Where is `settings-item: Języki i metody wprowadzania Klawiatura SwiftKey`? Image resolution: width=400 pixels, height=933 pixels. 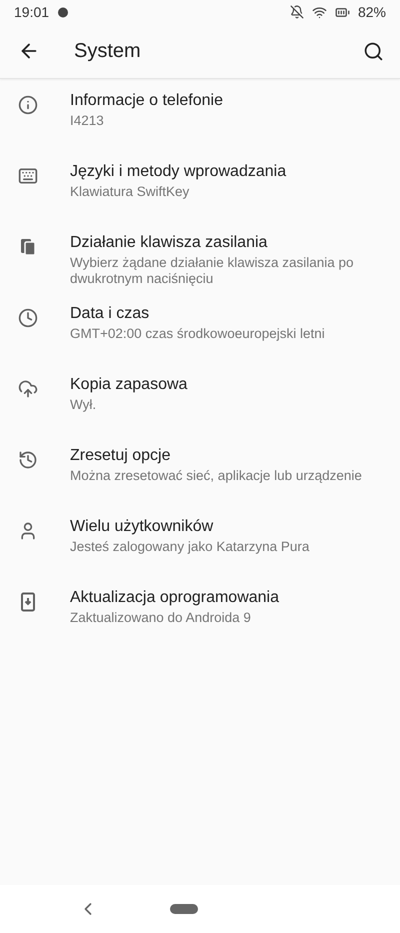
settings-item: Języki i metody wprowadzania Klawiatura SwiftKey is located at coordinates (200, 198).